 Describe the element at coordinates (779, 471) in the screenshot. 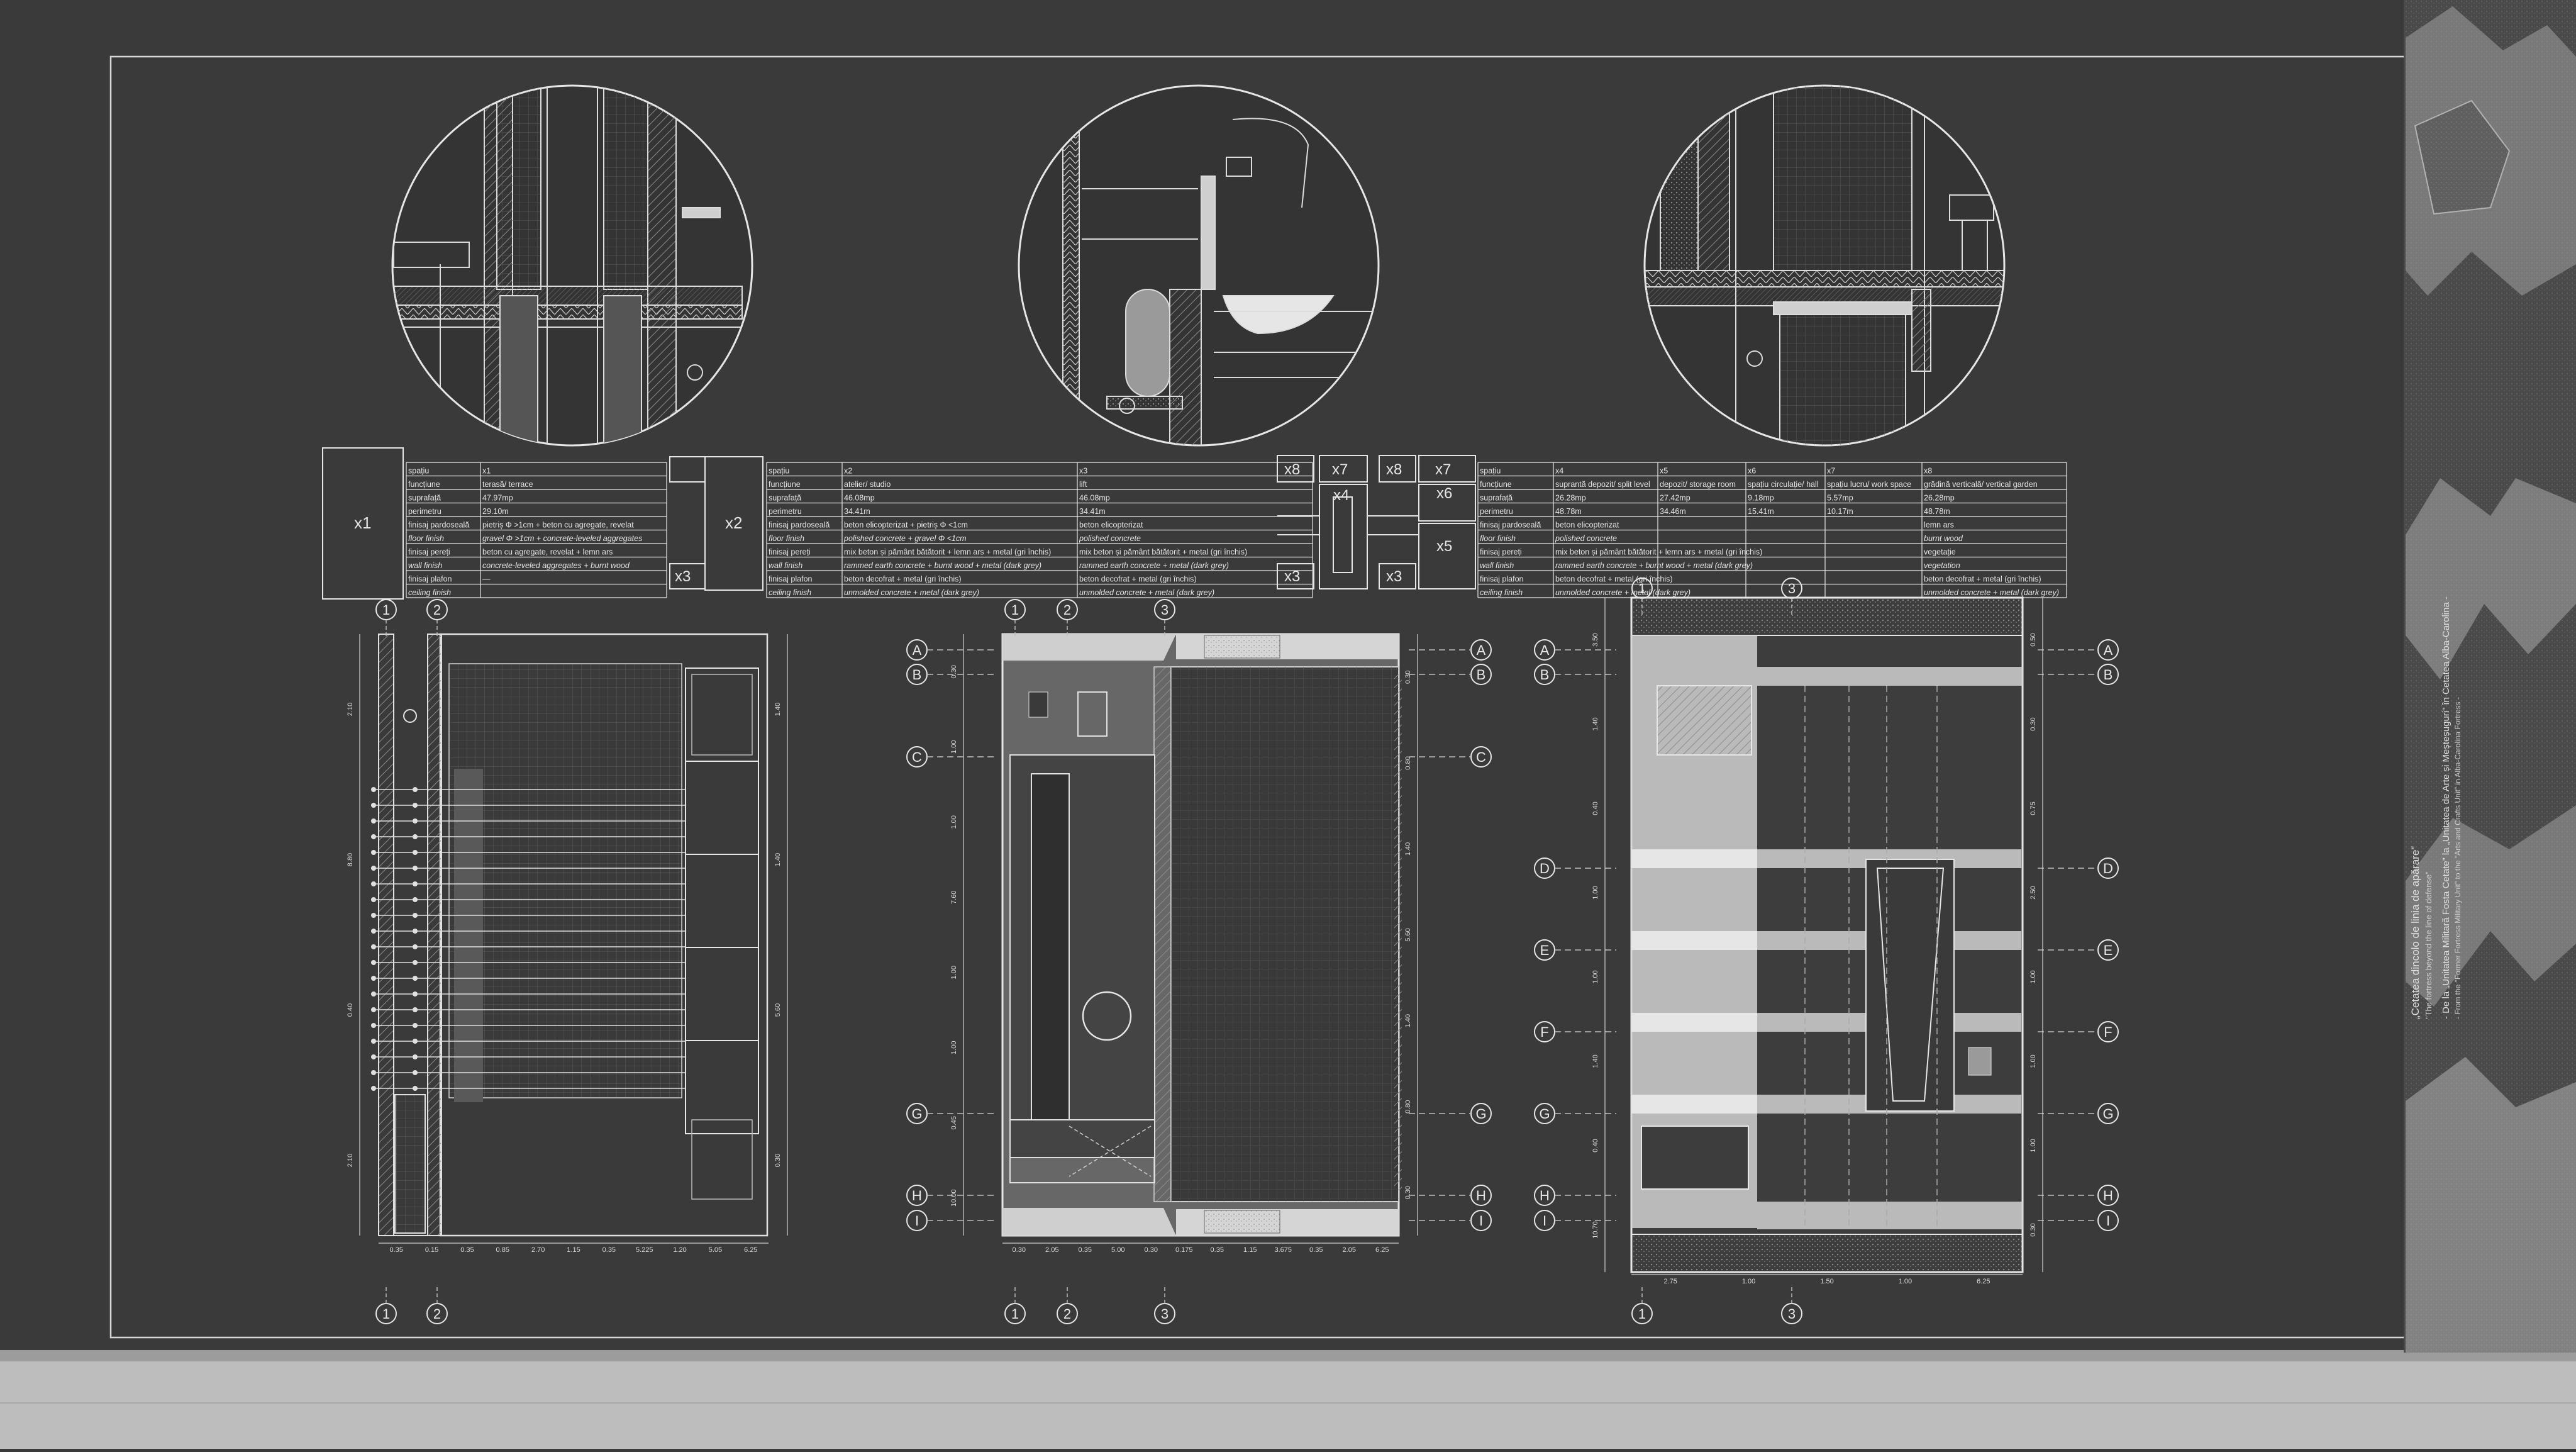

I see `table-cell: spațiu` at that location.